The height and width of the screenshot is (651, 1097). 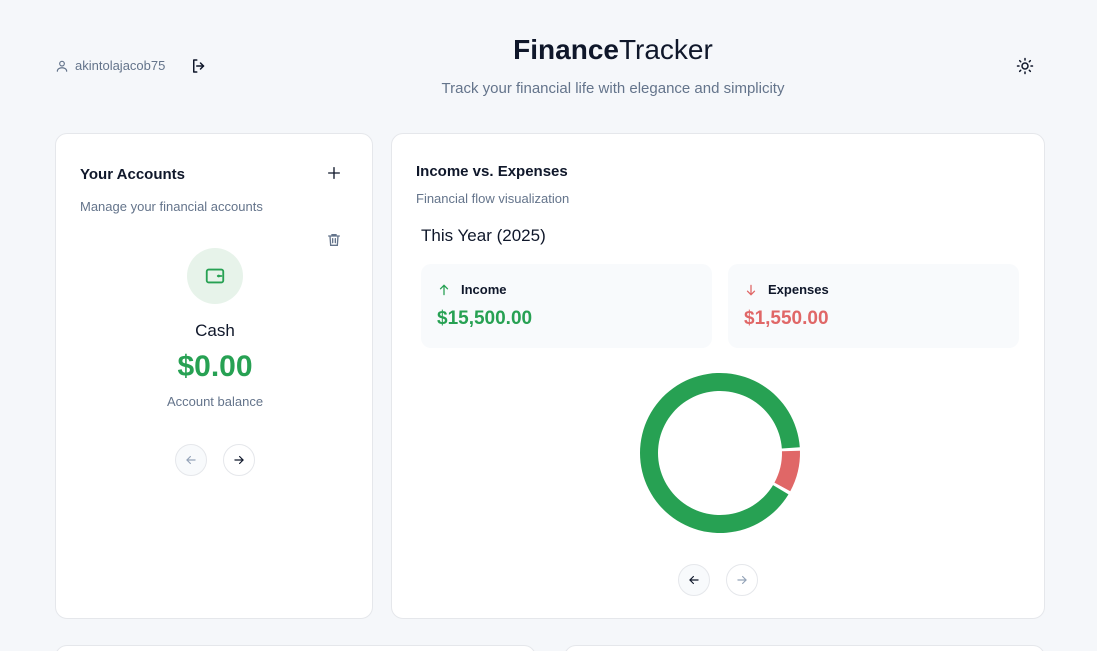 I want to click on arrow-up-icon, so click(x=444, y=290).